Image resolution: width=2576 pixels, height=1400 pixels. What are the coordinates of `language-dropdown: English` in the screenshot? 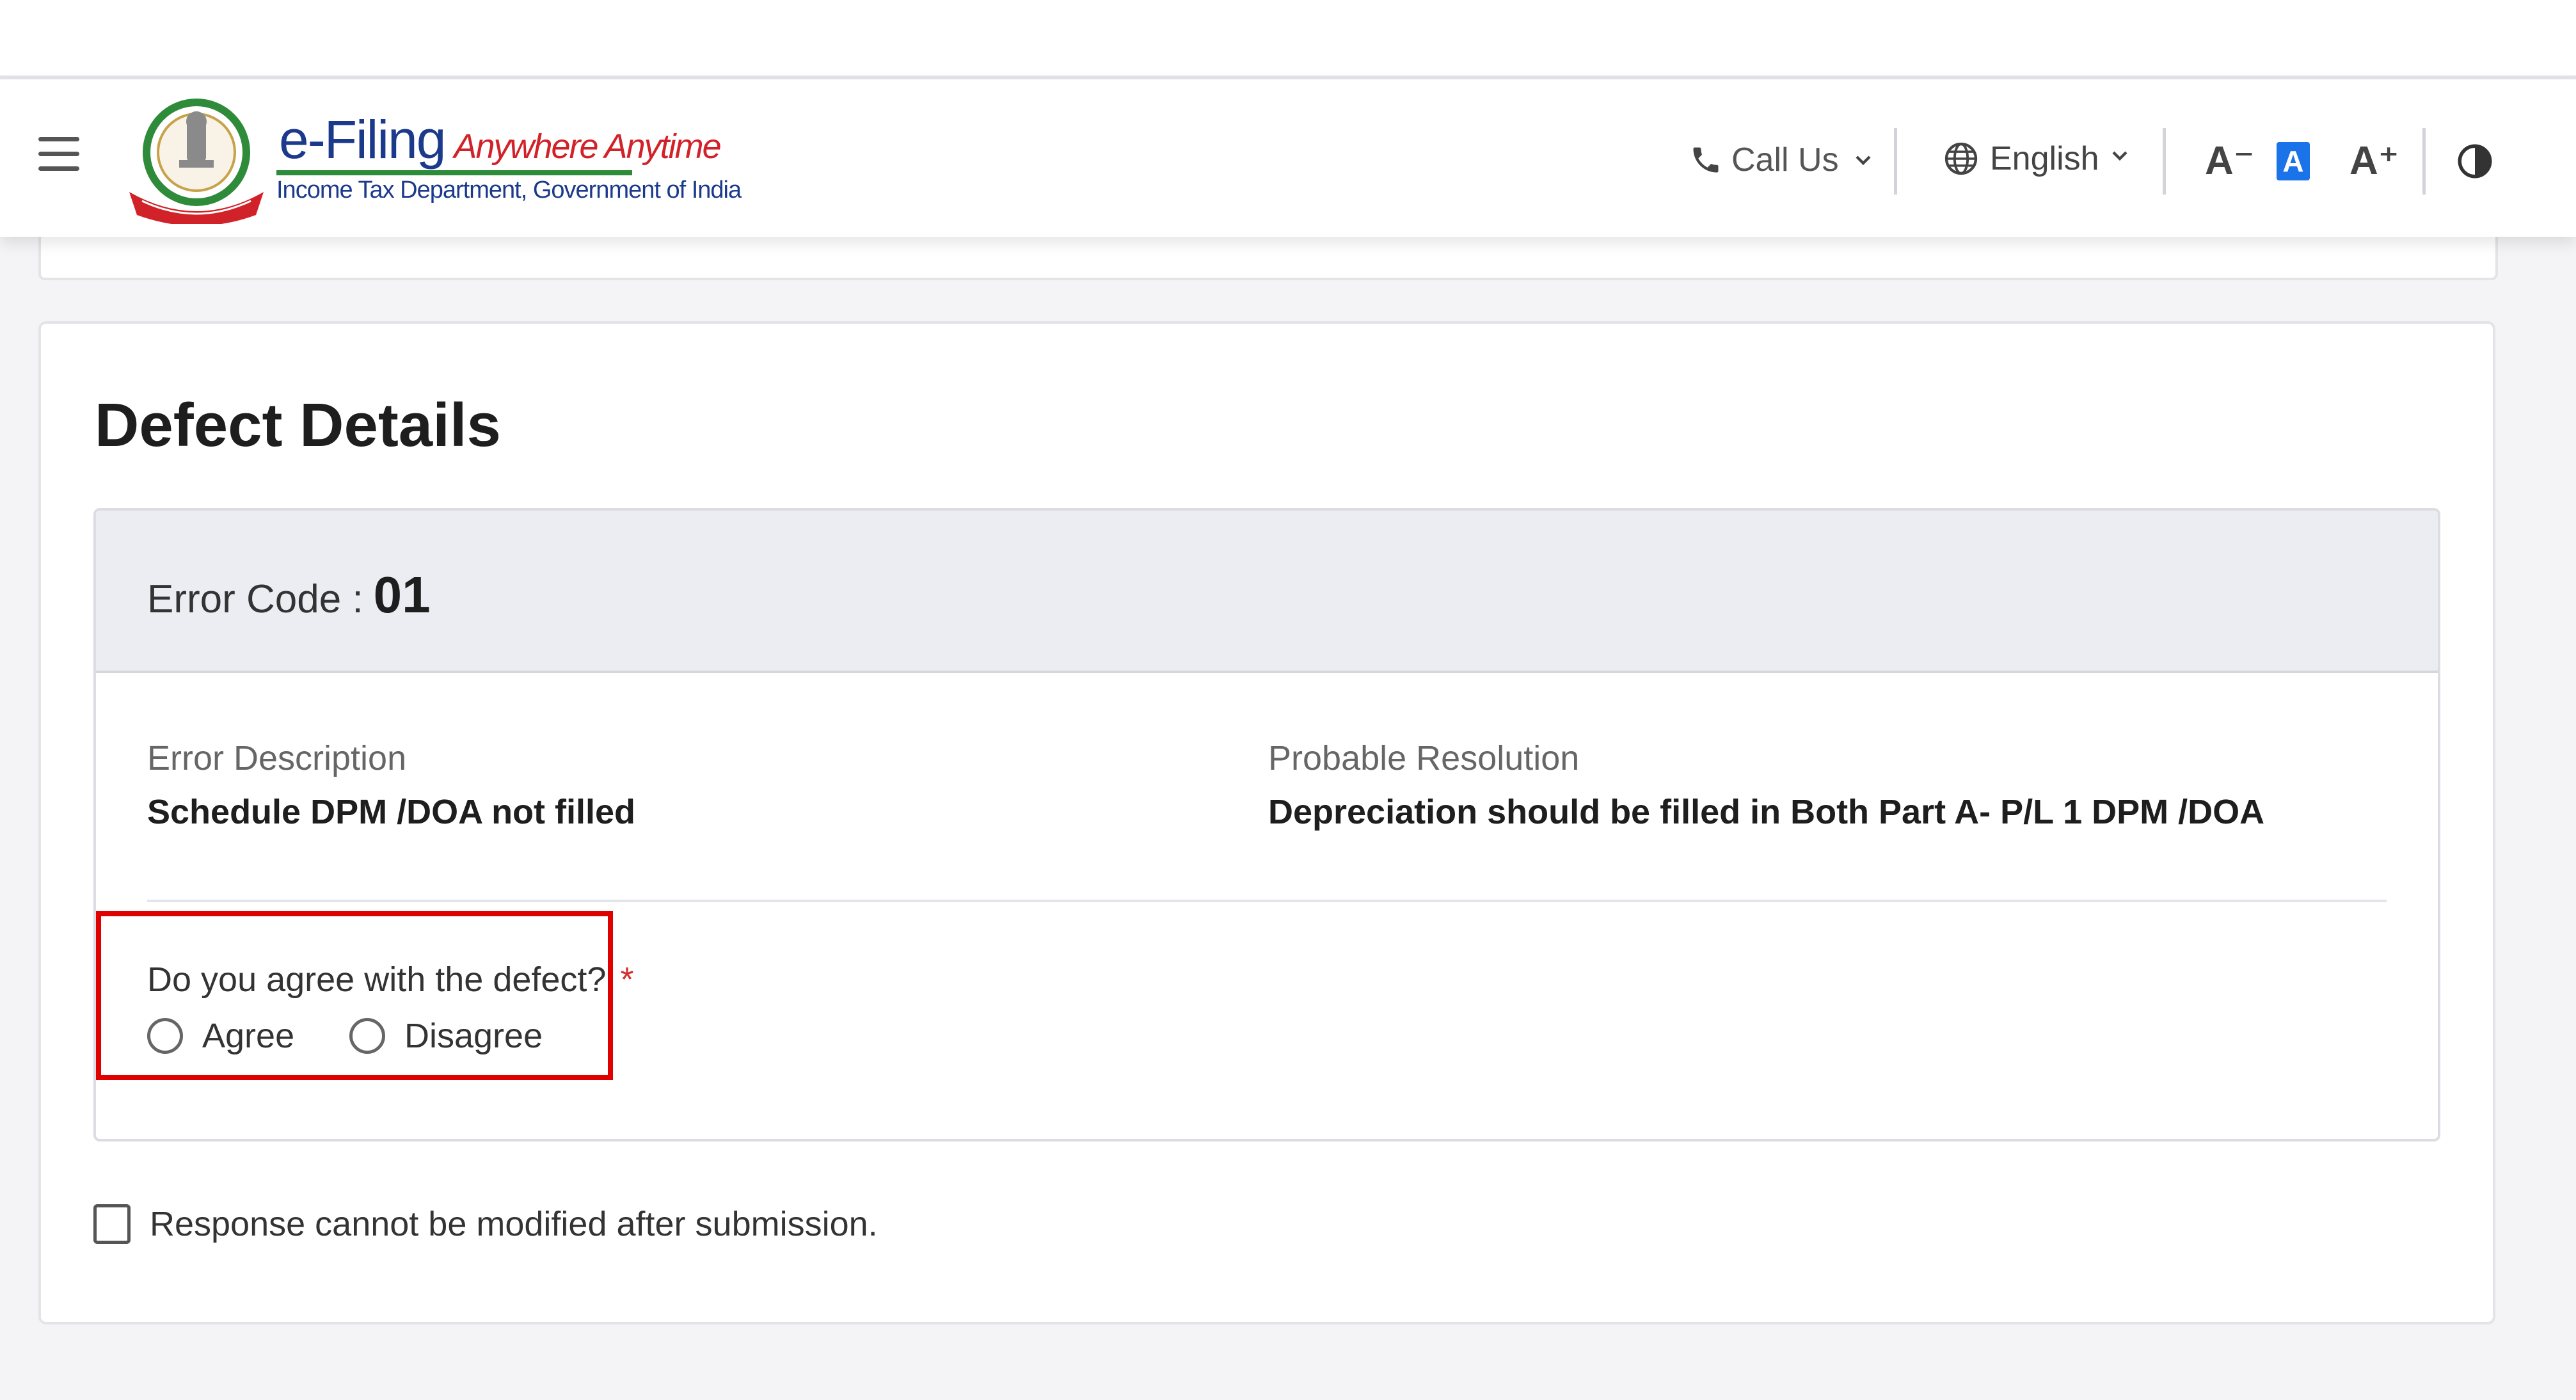 It's located at (2038, 159).